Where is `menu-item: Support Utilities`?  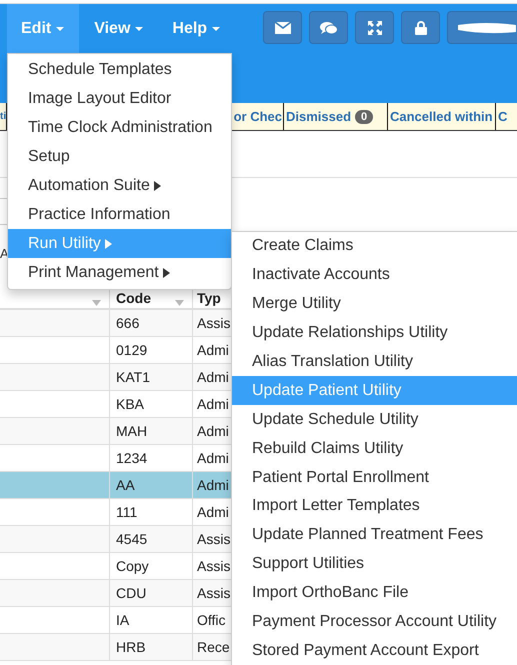
menu-item: Support Utilities is located at coordinates (374, 564).